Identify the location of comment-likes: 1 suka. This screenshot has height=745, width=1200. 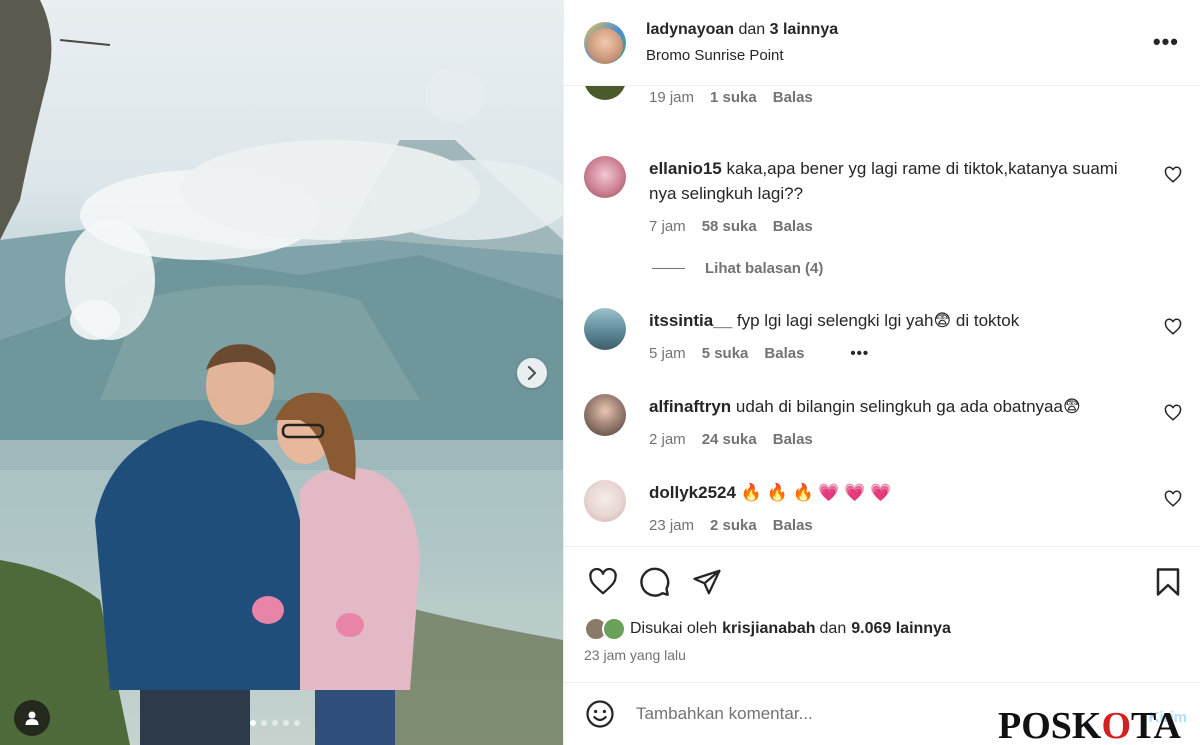
(733, 97).